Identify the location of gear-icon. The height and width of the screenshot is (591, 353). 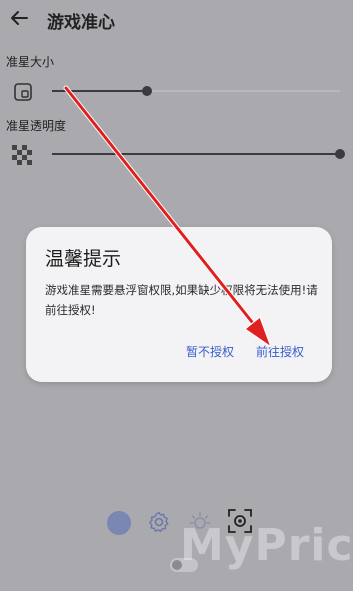
(159, 522).